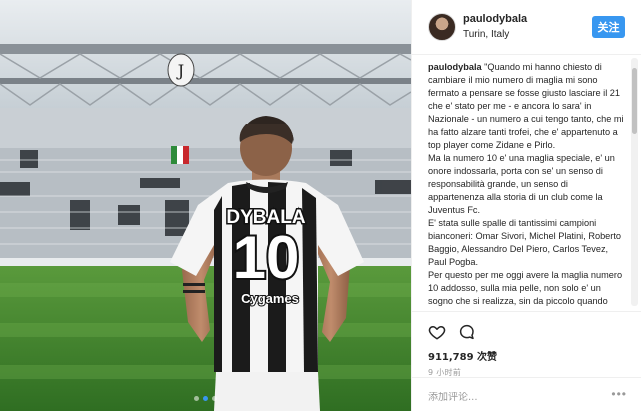 This screenshot has width=641, height=411. I want to click on carousel-dots, so click(205, 398).